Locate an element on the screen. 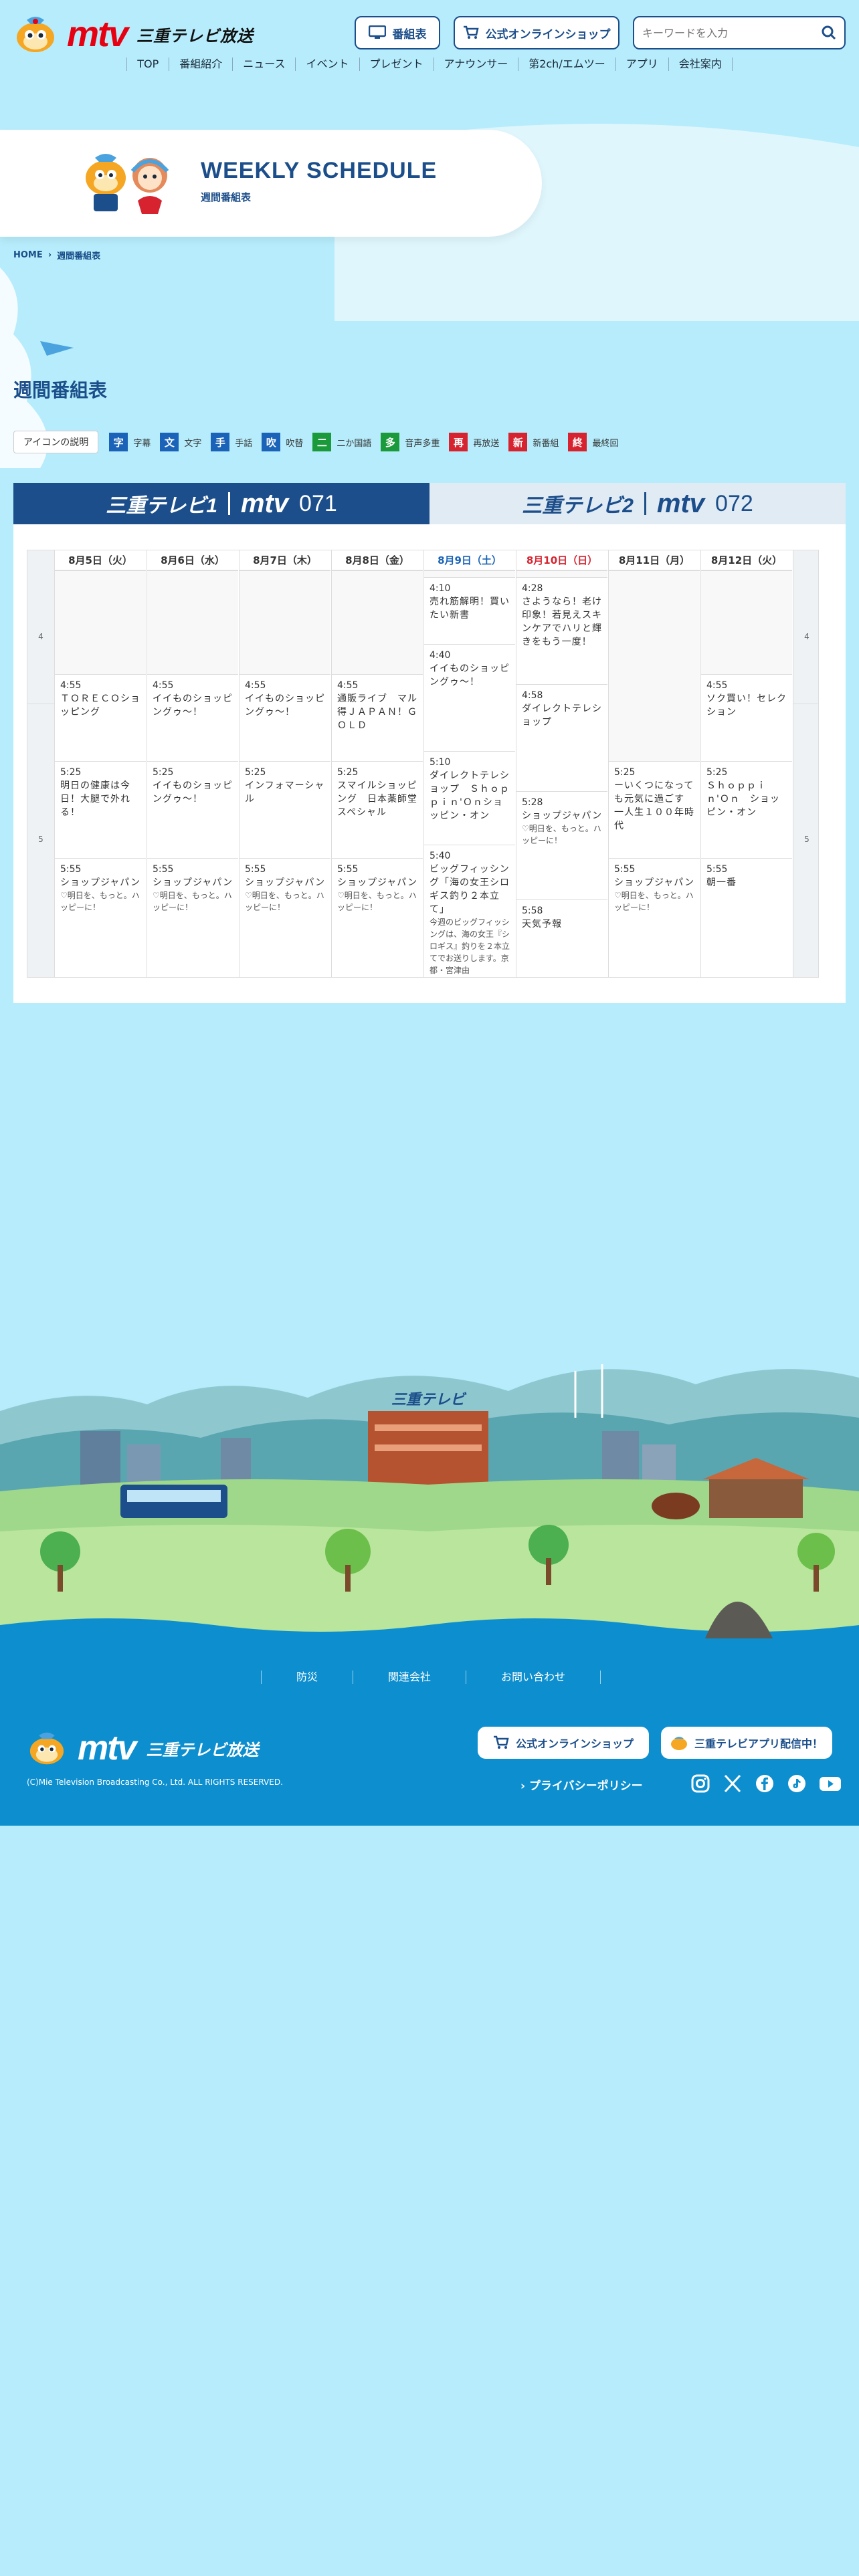  program-cell: 4:55 ソク買い！セレクション is located at coordinates (747, 717).